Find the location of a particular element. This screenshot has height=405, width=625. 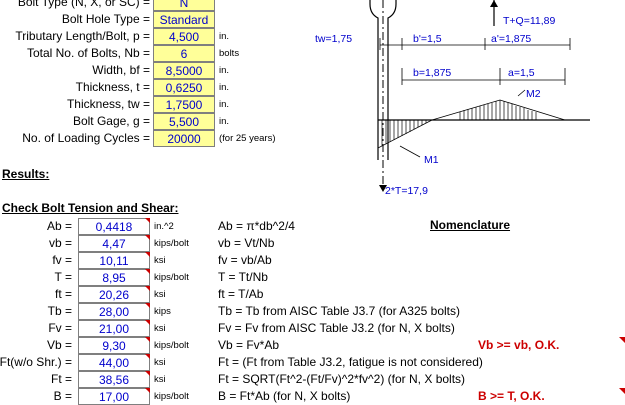

result-value-t: 8,95 is located at coordinates (114, 277).